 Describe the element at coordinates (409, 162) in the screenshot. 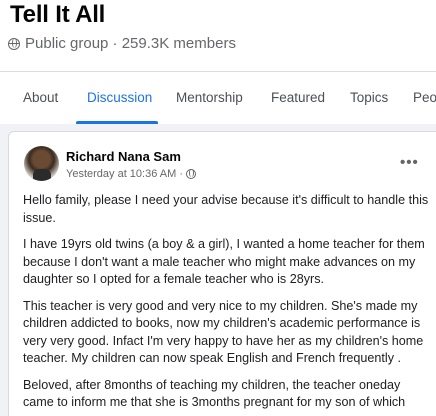

I see `more-options-icon: •••` at that location.